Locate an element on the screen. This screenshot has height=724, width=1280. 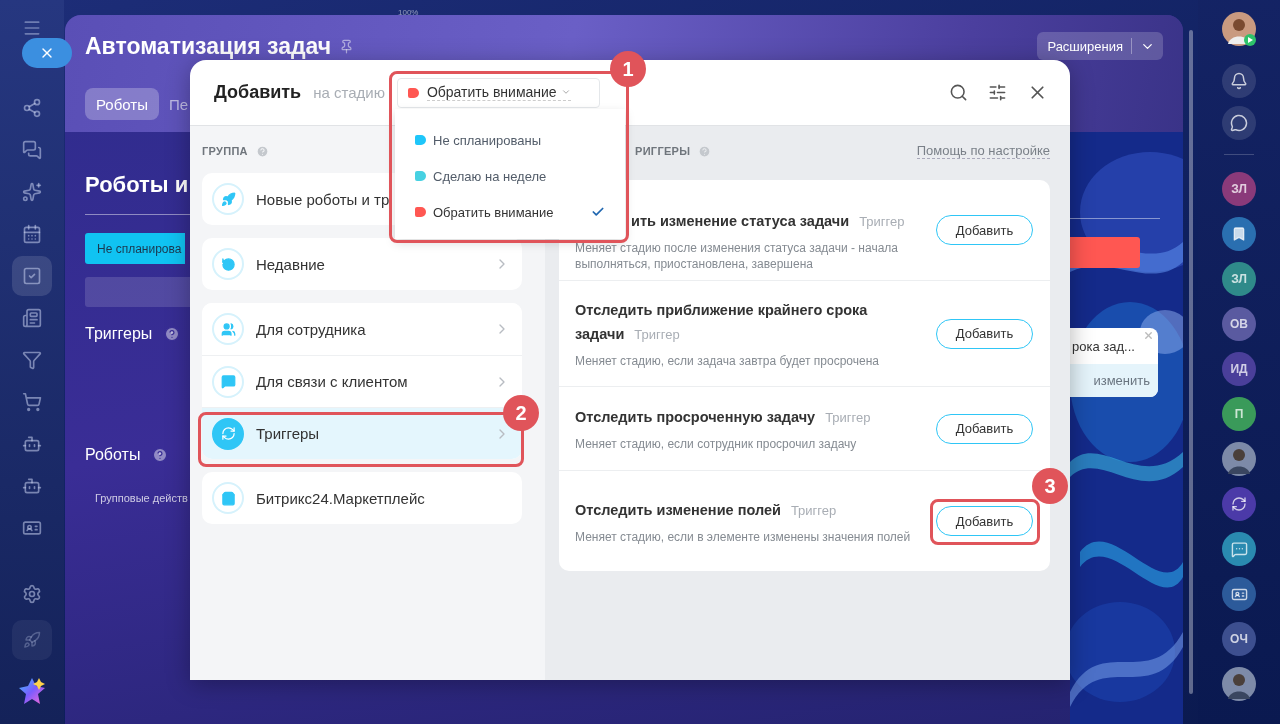
triggers-heading: Триггеры is located at coordinates (119, 334).